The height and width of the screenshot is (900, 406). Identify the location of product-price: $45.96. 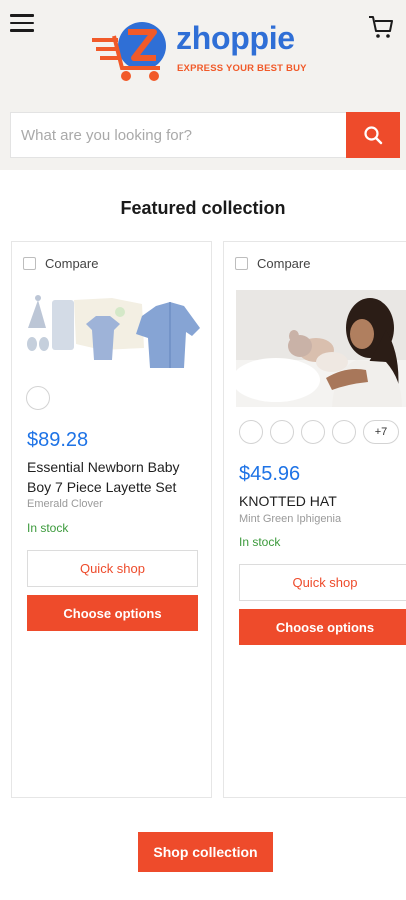
(270, 474).